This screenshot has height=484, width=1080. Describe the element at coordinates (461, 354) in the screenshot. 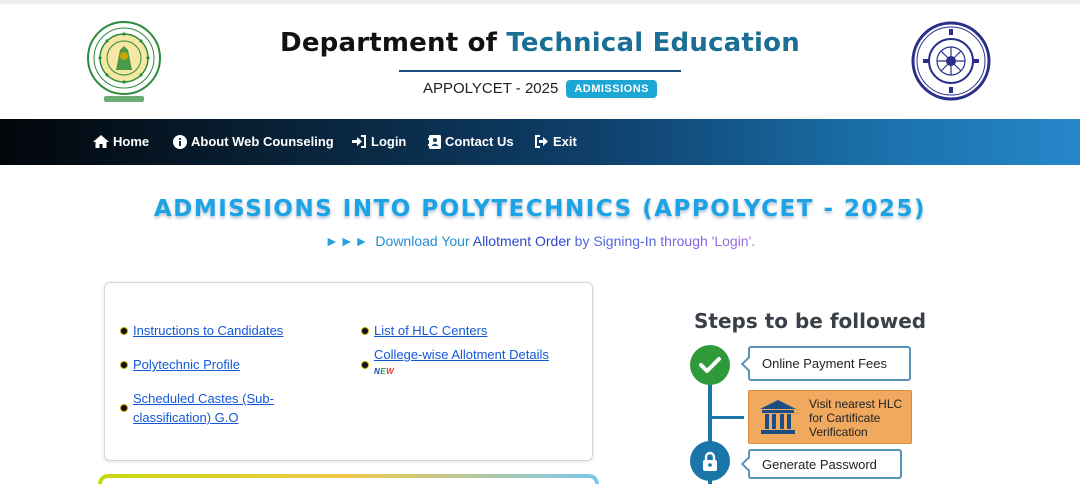

I see `link-college-wise-allotment-details: College-wise Allotment Details` at that location.